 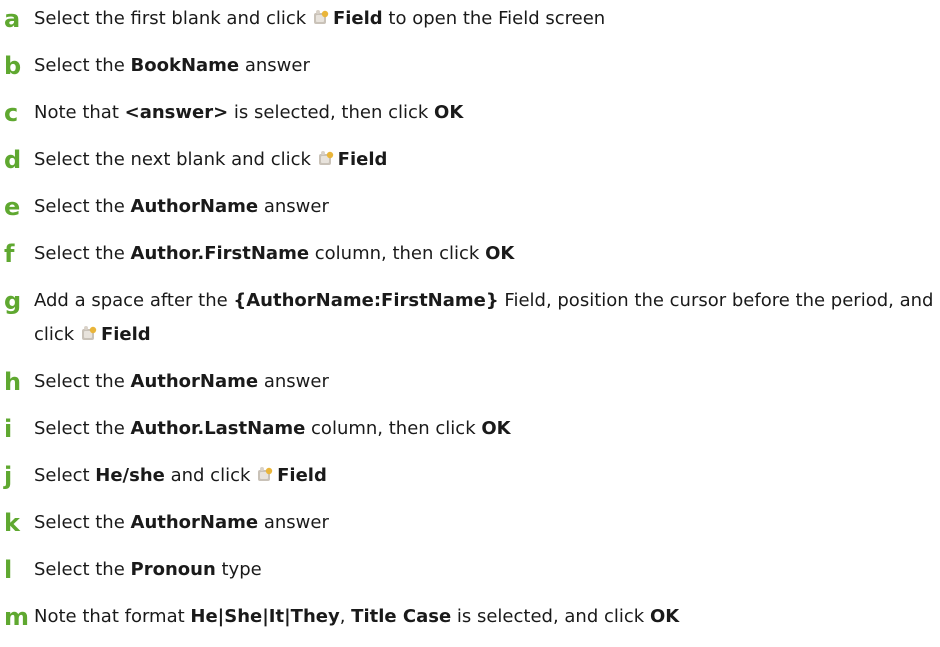 What do you see at coordinates (8, 476) in the screenshot?
I see `step-letter: j` at bounding box center [8, 476].